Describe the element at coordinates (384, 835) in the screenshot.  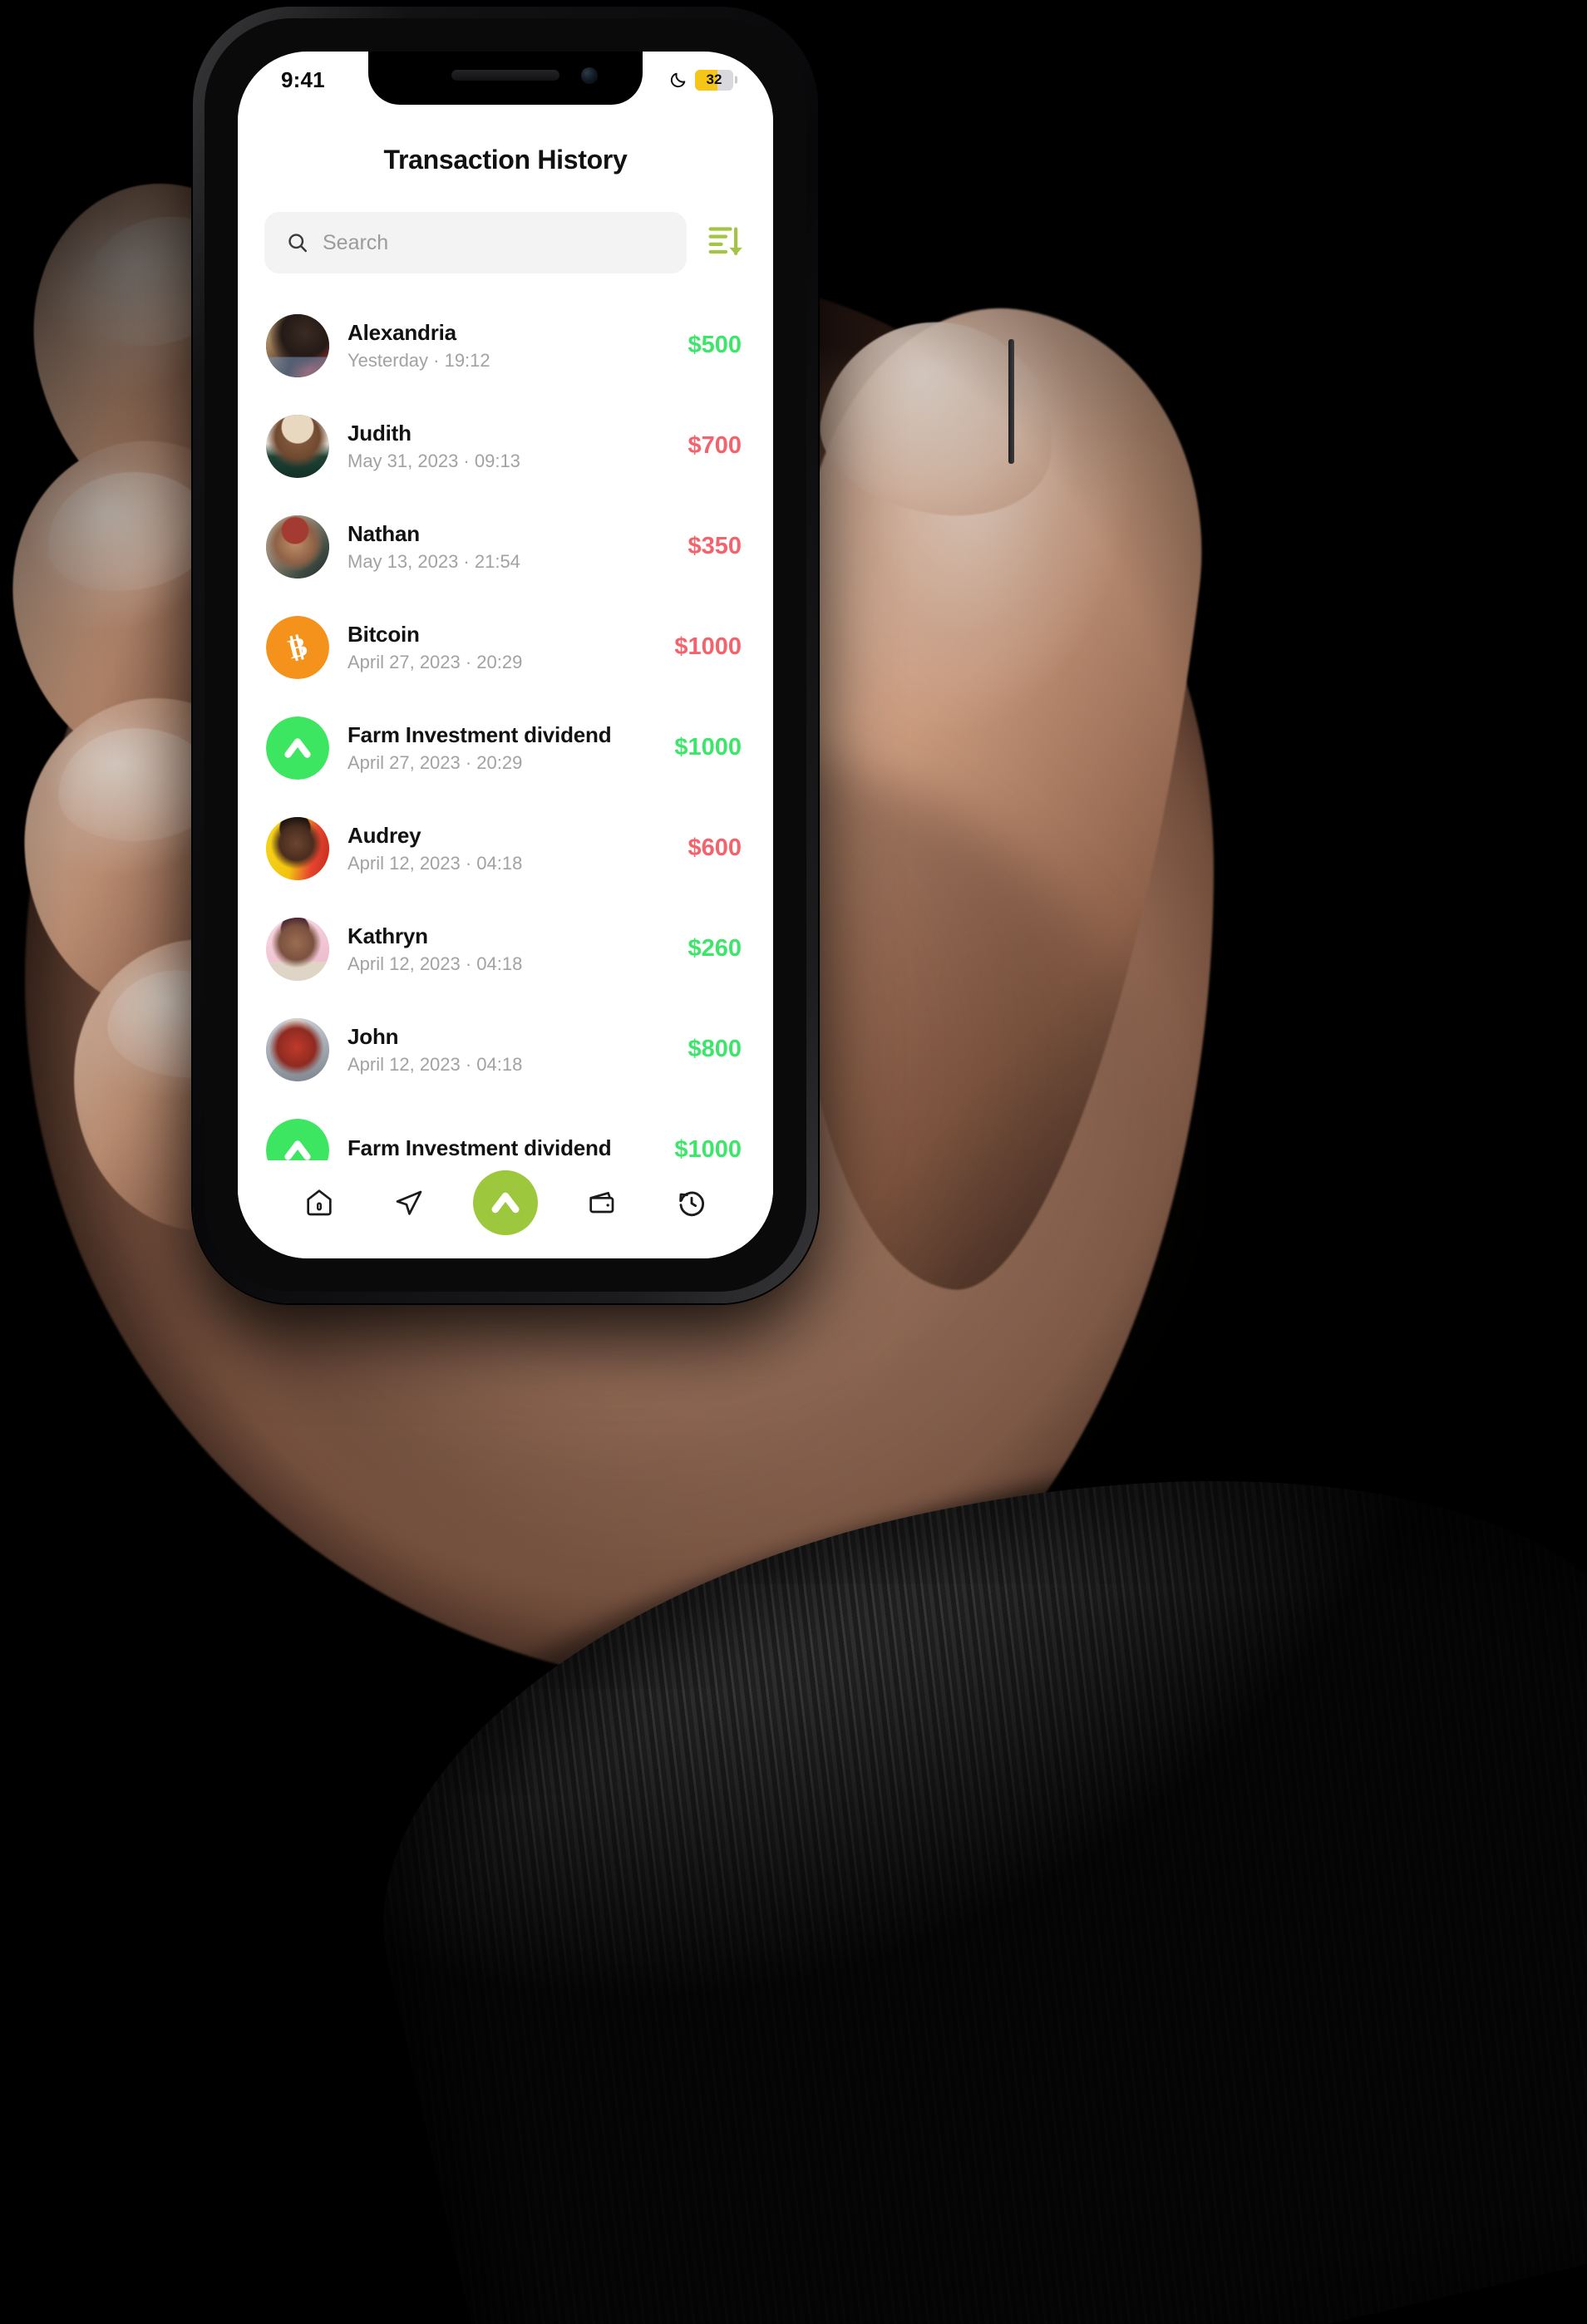
I see `transaction-name: Audrey` at that location.